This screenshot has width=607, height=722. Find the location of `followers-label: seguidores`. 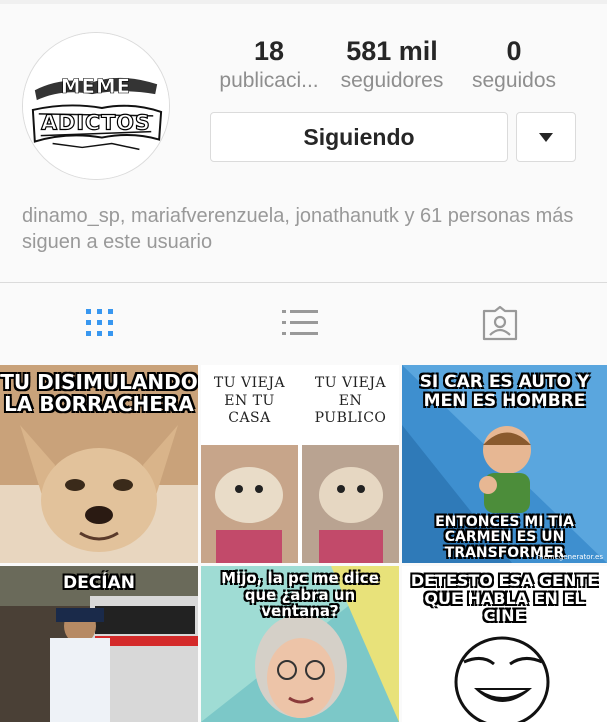

followers-label: seguidores is located at coordinates (392, 80).